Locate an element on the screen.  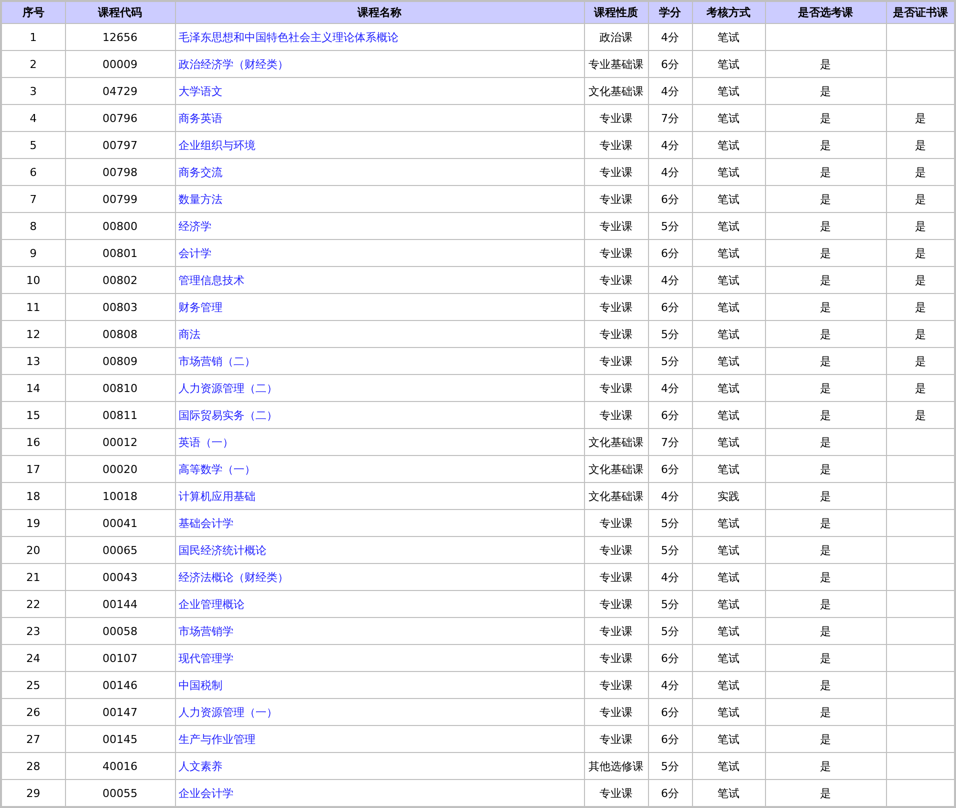
table-cell: 00012 is located at coordinates (120, 442).